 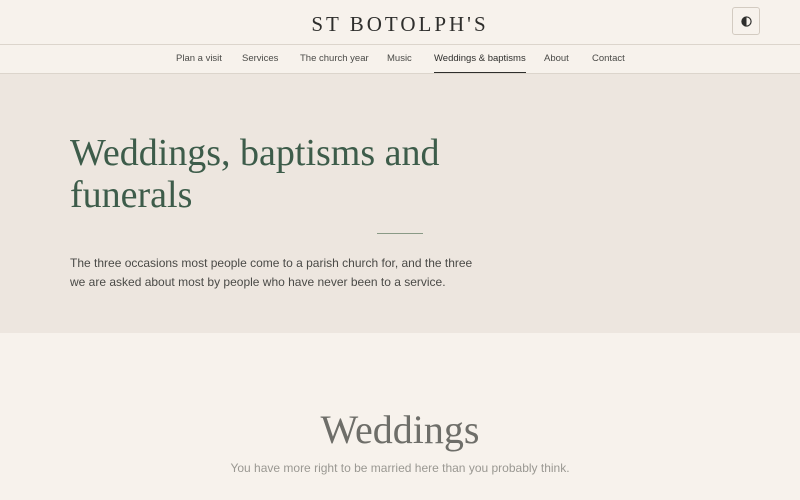 What do you see at coordinates (199, 59) in the screenshot?
I see `nav-item-plan-a-visit: Plan a visit` at bounding box center [199, 59].